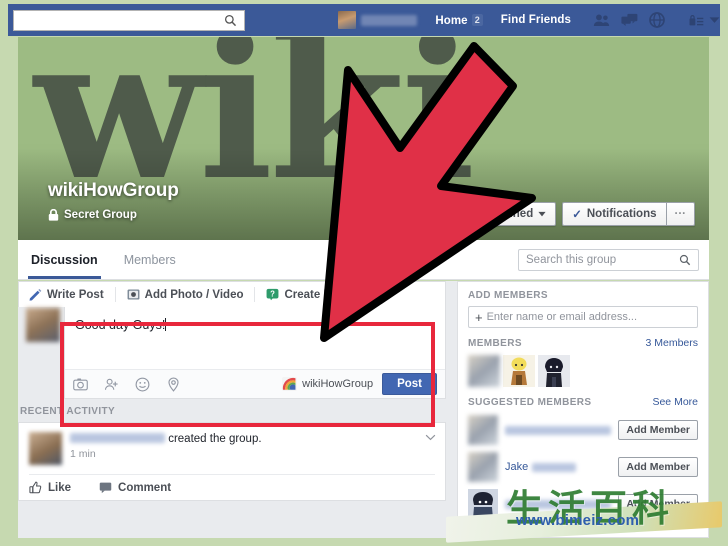 This screenshot has width=728, height=546. What do you see at coordinates (389, 20) in the screenshot?
I see `nav-profile-name` at bounding box center [389, 20].